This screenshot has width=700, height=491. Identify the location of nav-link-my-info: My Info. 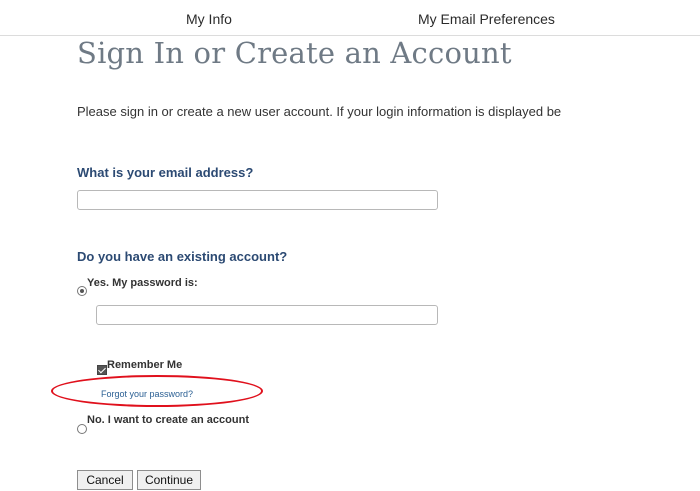
(209, 19).